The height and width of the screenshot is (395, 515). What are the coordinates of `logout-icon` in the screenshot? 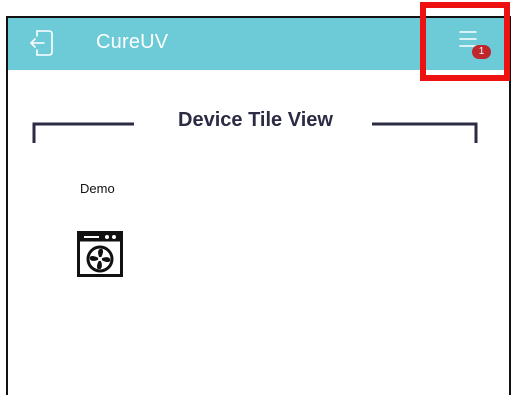 It's located at (41, 43).